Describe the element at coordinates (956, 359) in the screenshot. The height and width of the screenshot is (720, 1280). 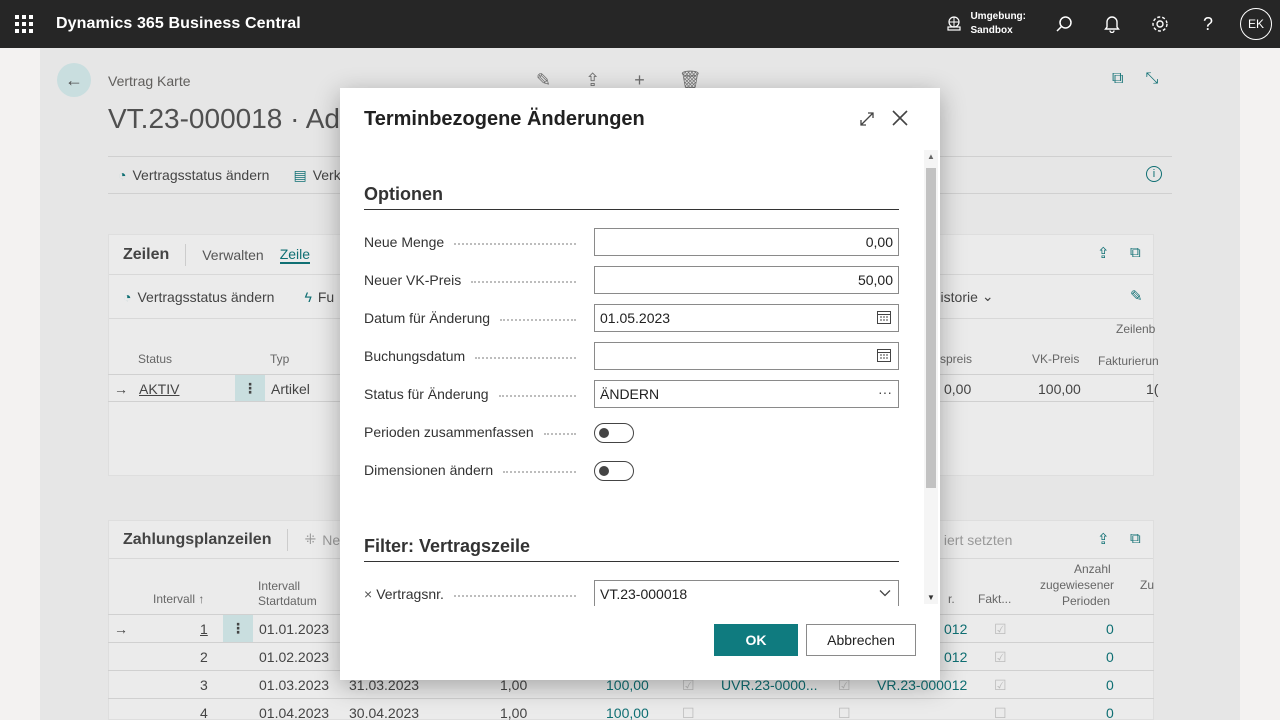
I see `column-header-price: spreis` at that location.